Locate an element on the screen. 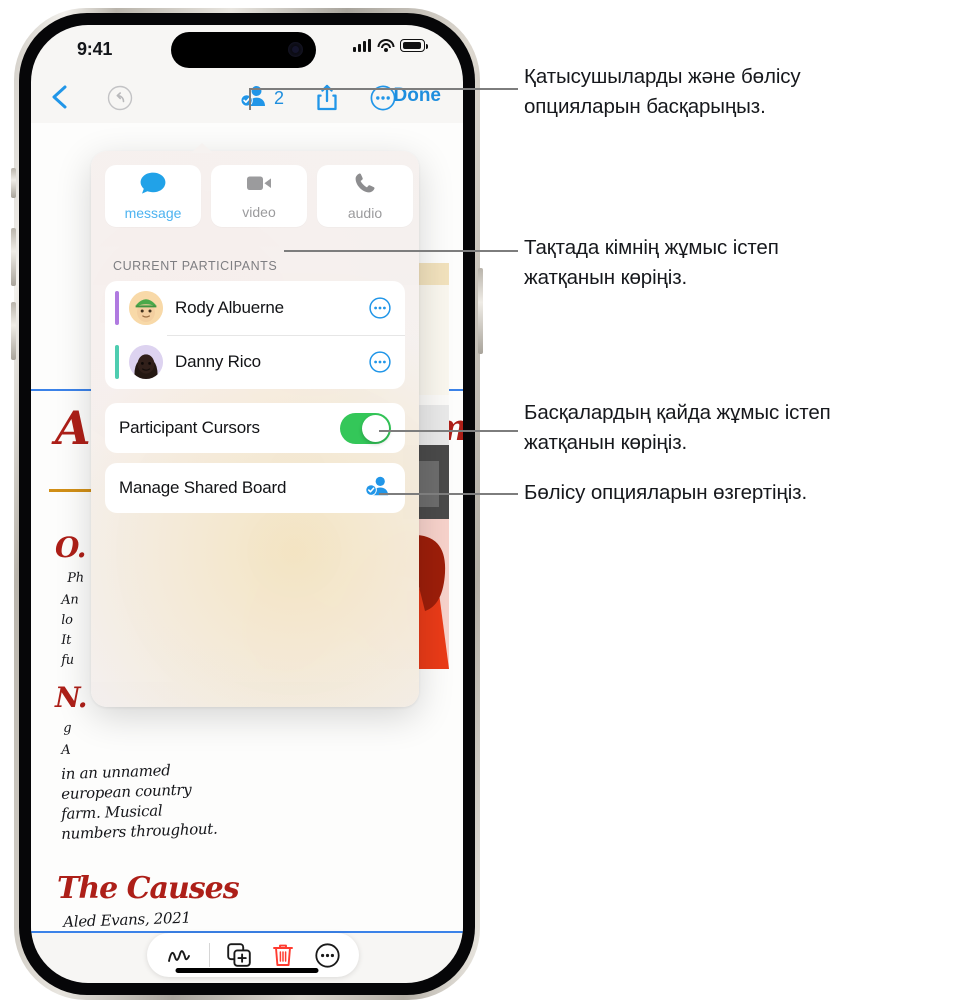 This screenshot has width=966, height=1008. participant-cursors-toggle is located at coordinates (365, 428).